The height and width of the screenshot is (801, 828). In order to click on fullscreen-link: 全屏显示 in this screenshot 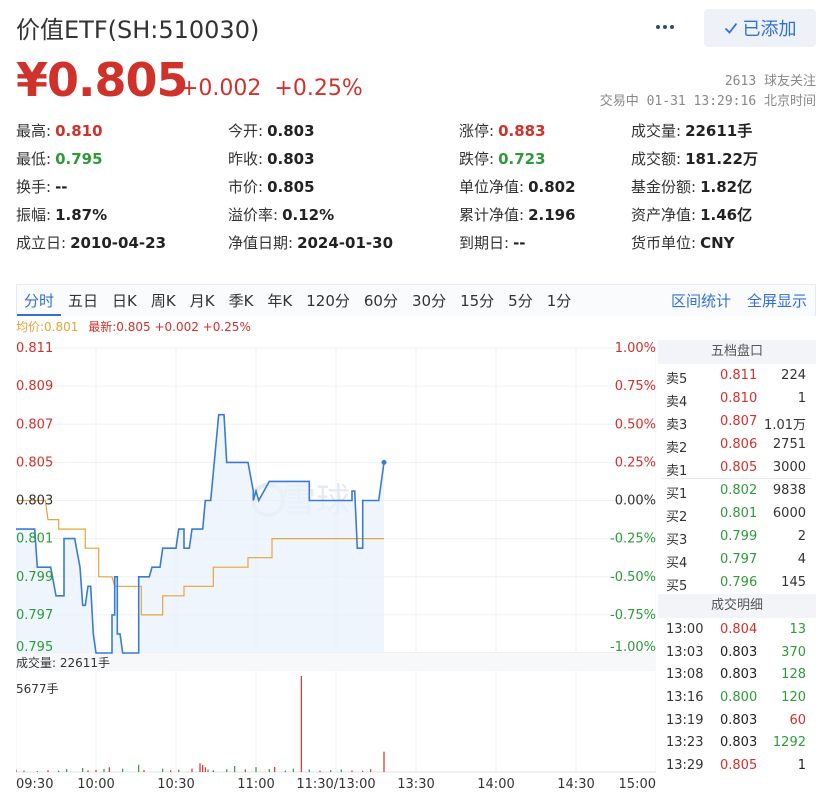, I will do `click(777, 300)`.